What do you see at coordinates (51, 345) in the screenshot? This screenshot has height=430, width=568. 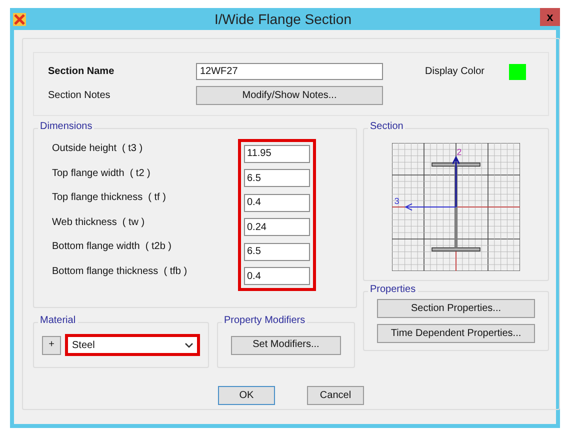 I see `dialog-button: +` at bounding box center [51, 345].